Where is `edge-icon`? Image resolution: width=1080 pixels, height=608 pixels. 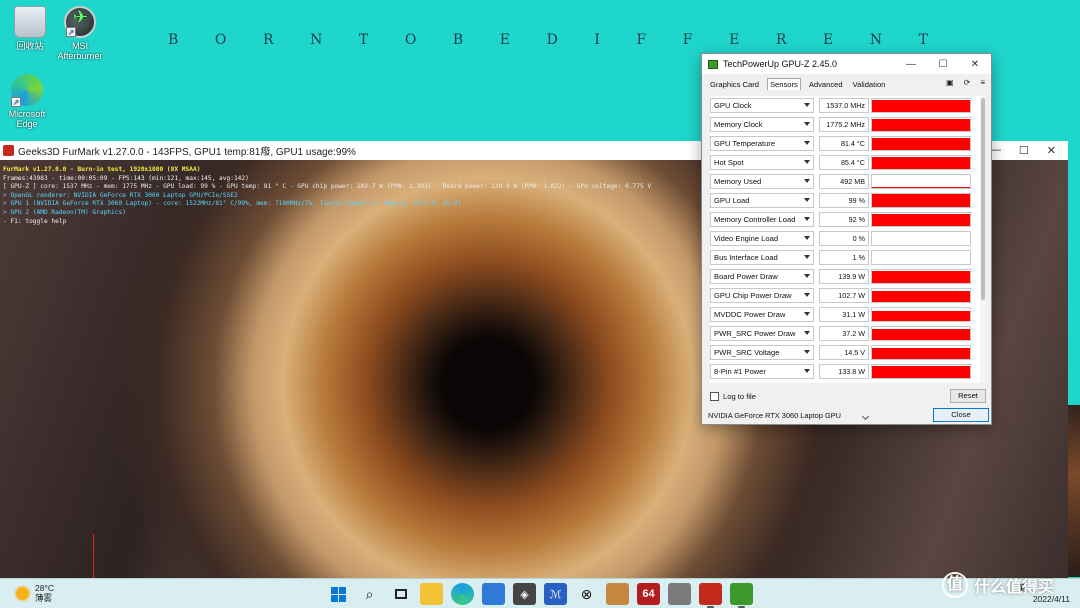
edge-icon is located at coordinates (462, 594).